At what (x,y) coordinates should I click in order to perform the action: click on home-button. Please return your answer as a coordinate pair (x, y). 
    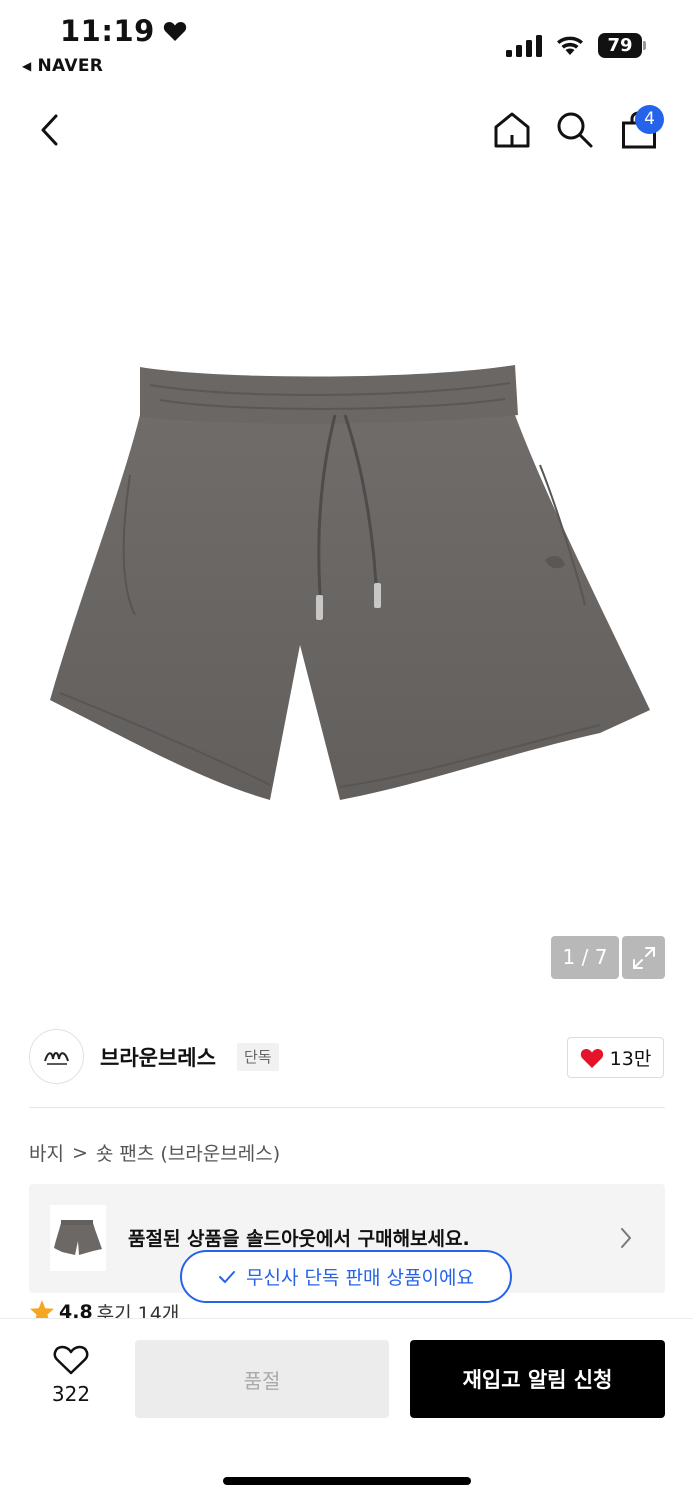
    Looking at the image, I should click on (512, 130).